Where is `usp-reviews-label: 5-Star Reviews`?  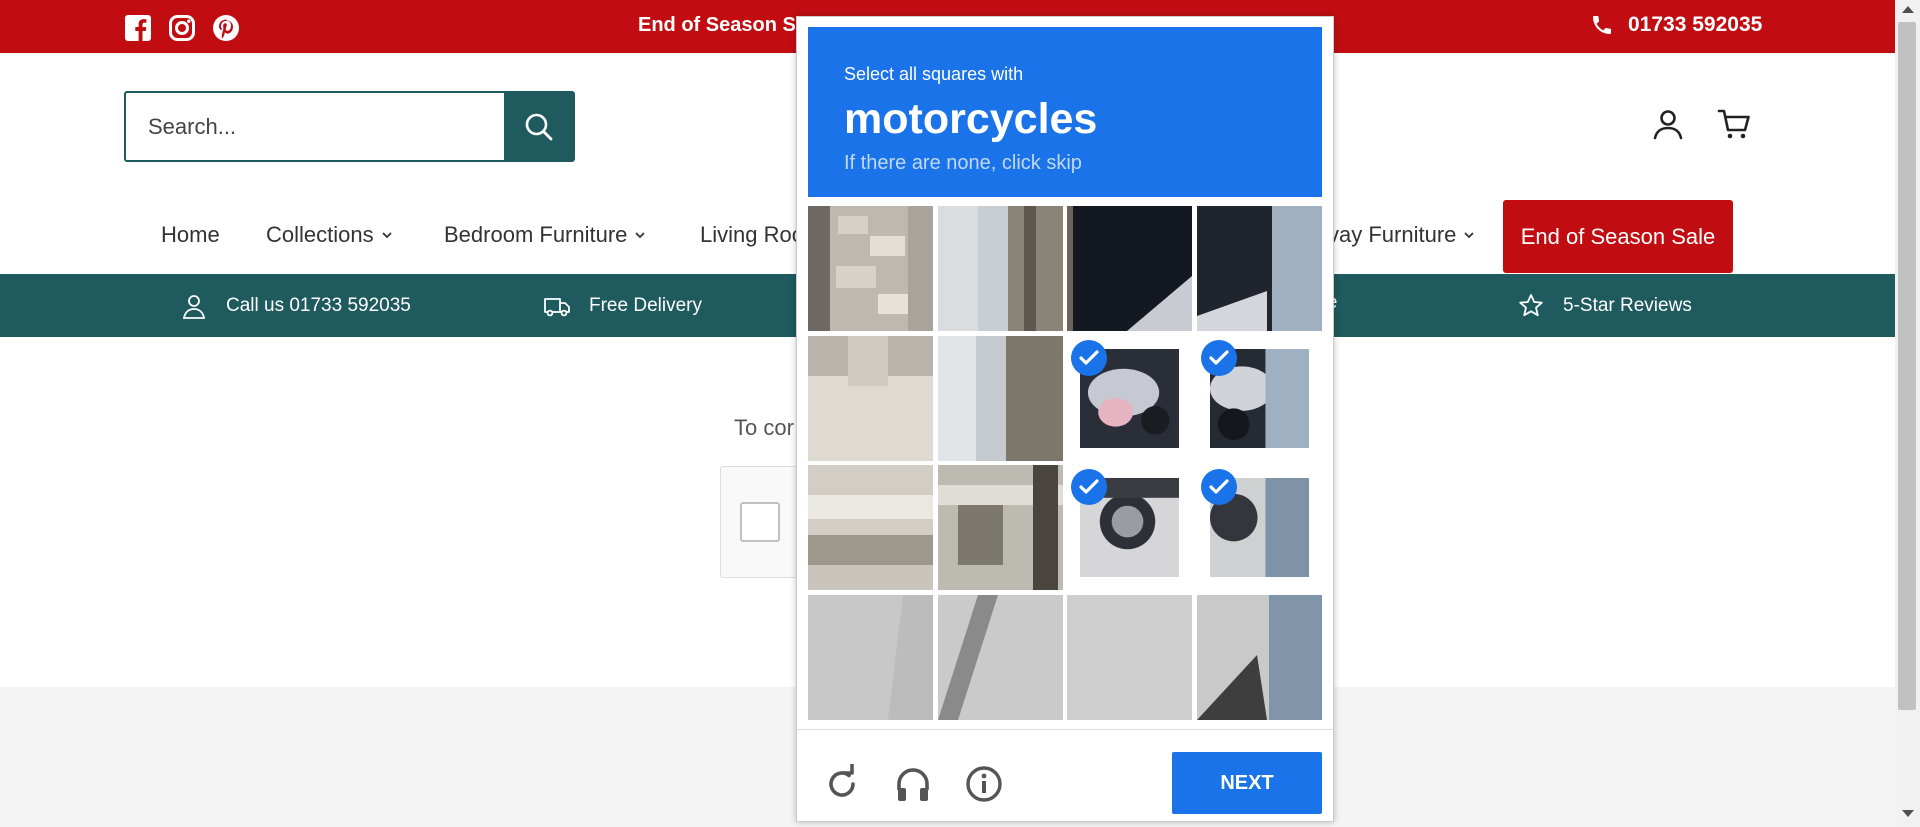 usp-reviews-label: 5-Star Reviews is located at coordinates (1627, 305).